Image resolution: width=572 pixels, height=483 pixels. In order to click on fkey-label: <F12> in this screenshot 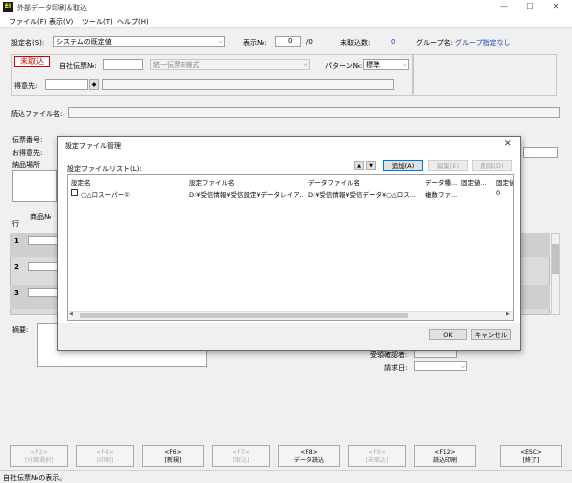, I will do `click(445, 452)`.